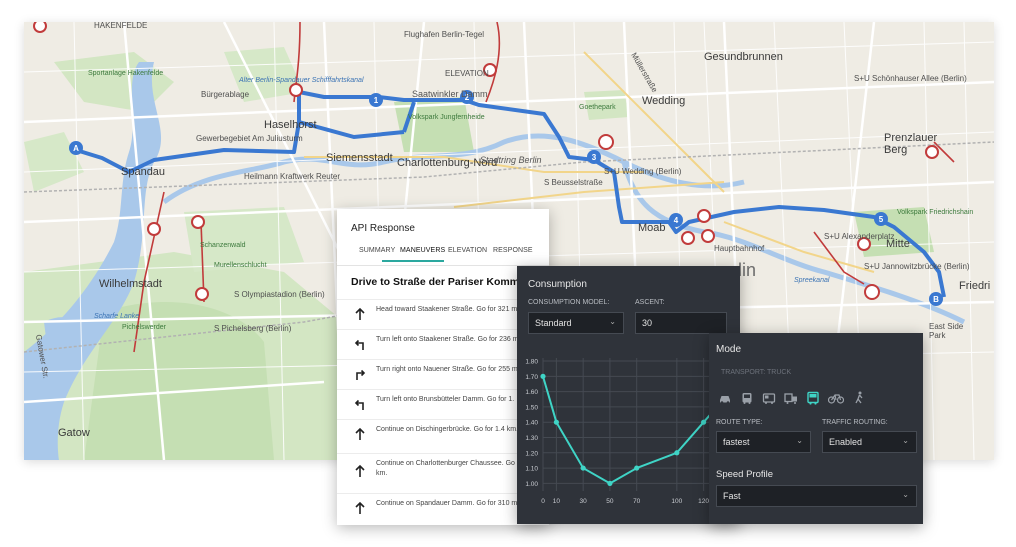  What do you see at coordinates (531, 469) in the screenshot?
I see `y-tick-label: 1.10` at bounding box center [531, 469].